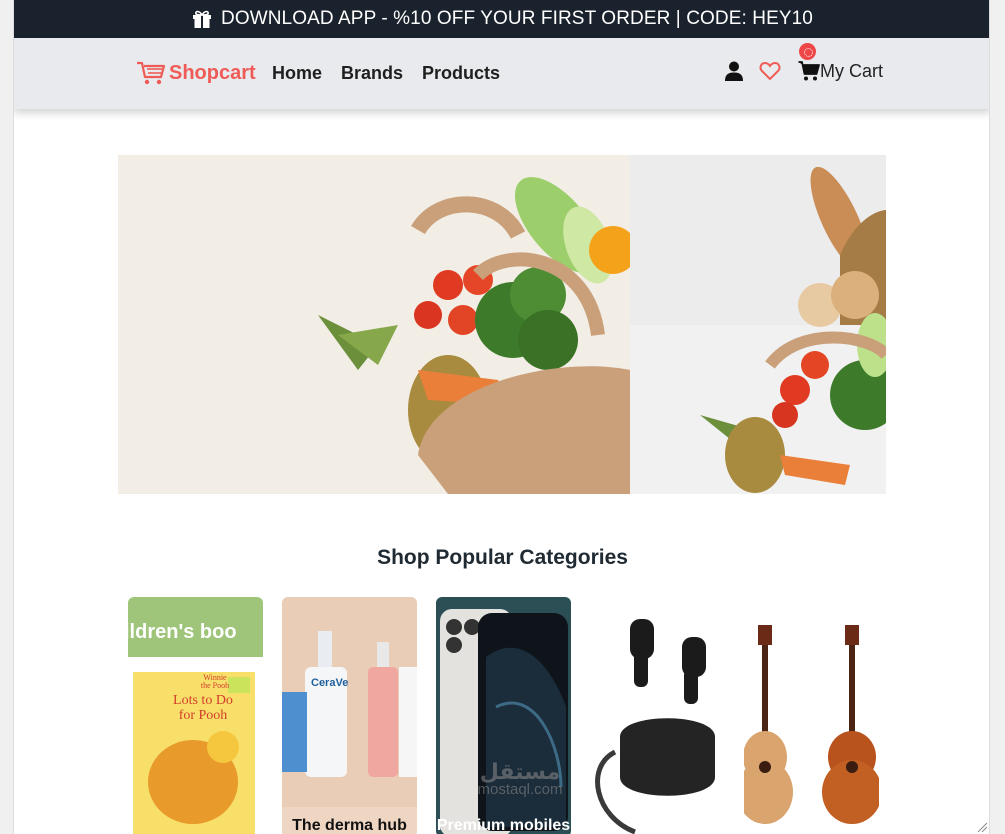  I want to click on cerave-brand-text: CeraVe, so click(330, 683).